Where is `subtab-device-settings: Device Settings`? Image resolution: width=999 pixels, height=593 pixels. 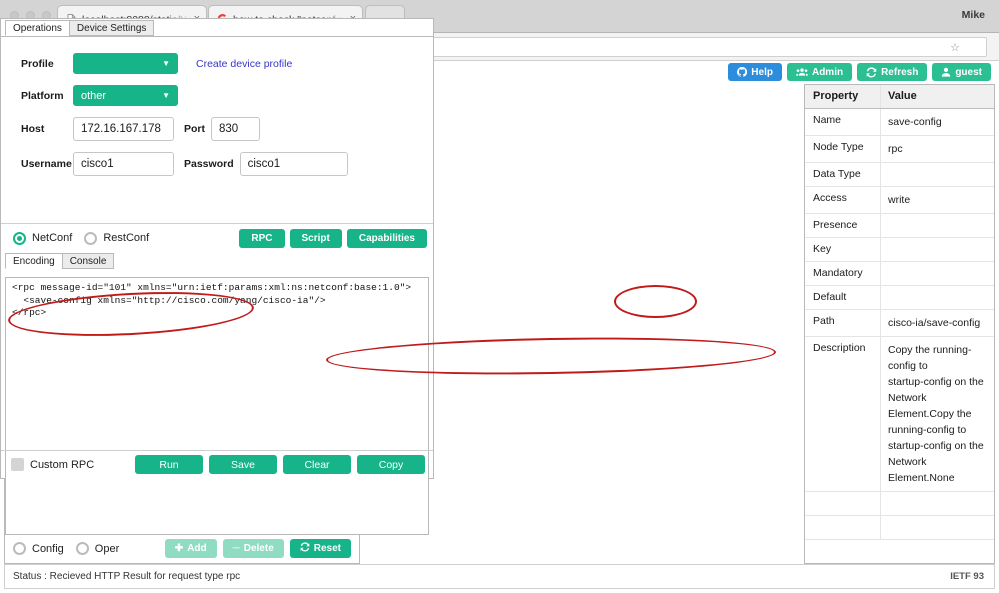
subtab-device-settings: Device Settings is located at coordinates (111, 28).